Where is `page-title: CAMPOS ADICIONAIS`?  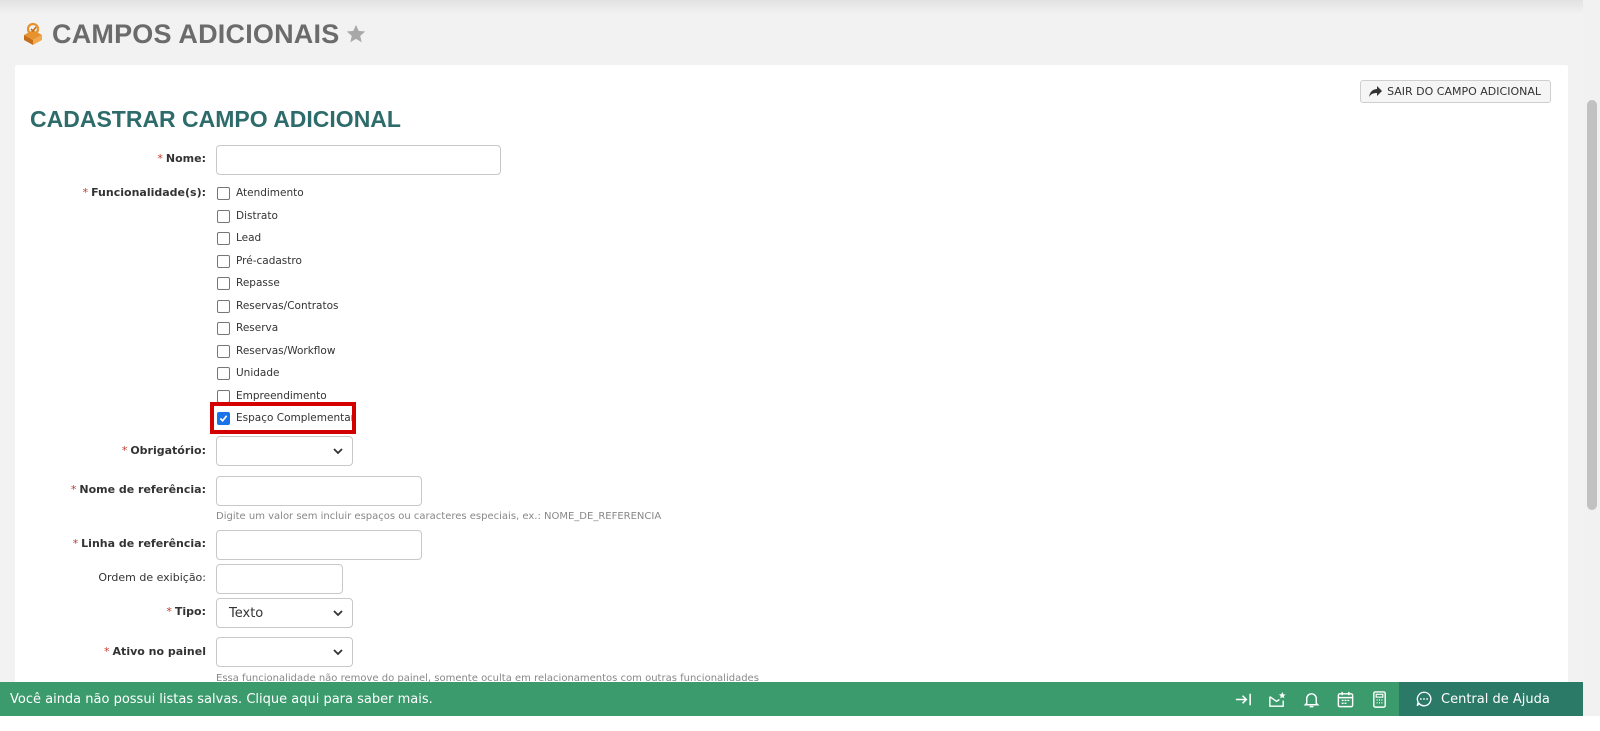
page-title: CAMPOS ADICIONAIS is located at coordinates (196, 33).